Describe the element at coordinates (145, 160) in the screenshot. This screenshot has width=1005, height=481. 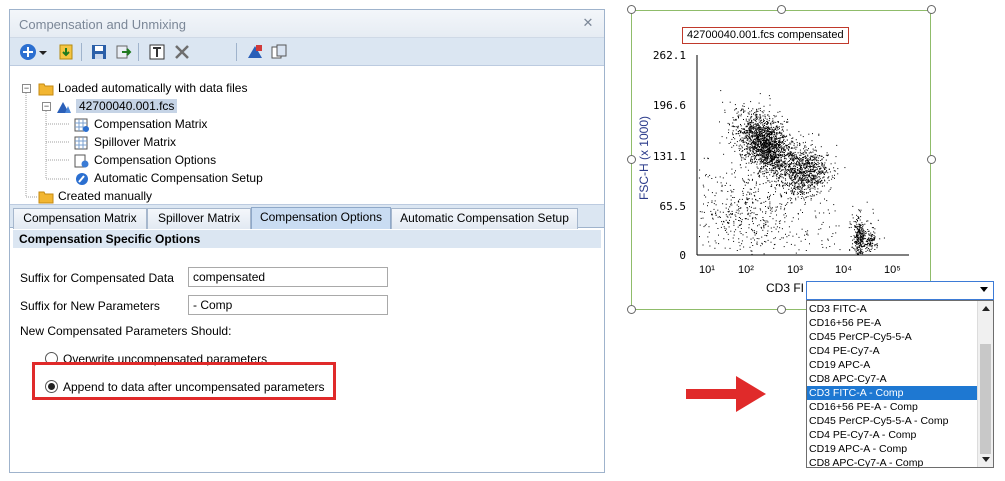
I see `tree-node-compensation-options: Compensation Options` at that location.